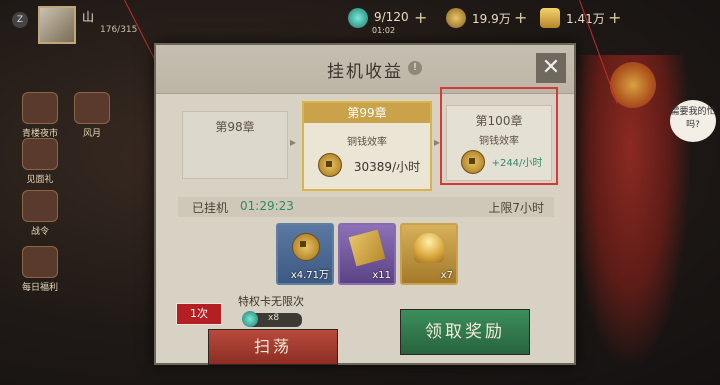 Image resolution: width=720 pixels, height=385 pixels. Describe the element at coordinates (119, 30) in the screenshot. I see `player-stats: 176/315` at that location.